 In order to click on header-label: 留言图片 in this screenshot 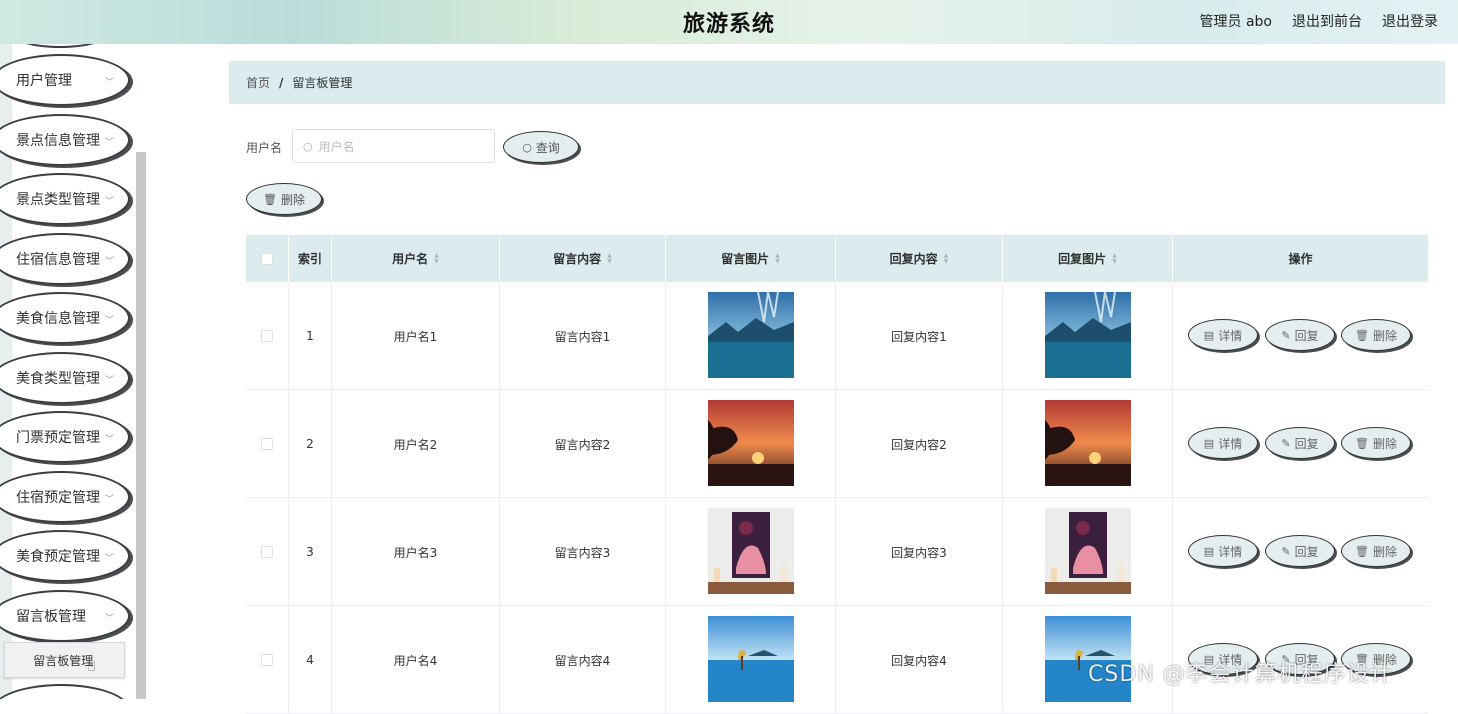, I will do `click(745, 259)`.